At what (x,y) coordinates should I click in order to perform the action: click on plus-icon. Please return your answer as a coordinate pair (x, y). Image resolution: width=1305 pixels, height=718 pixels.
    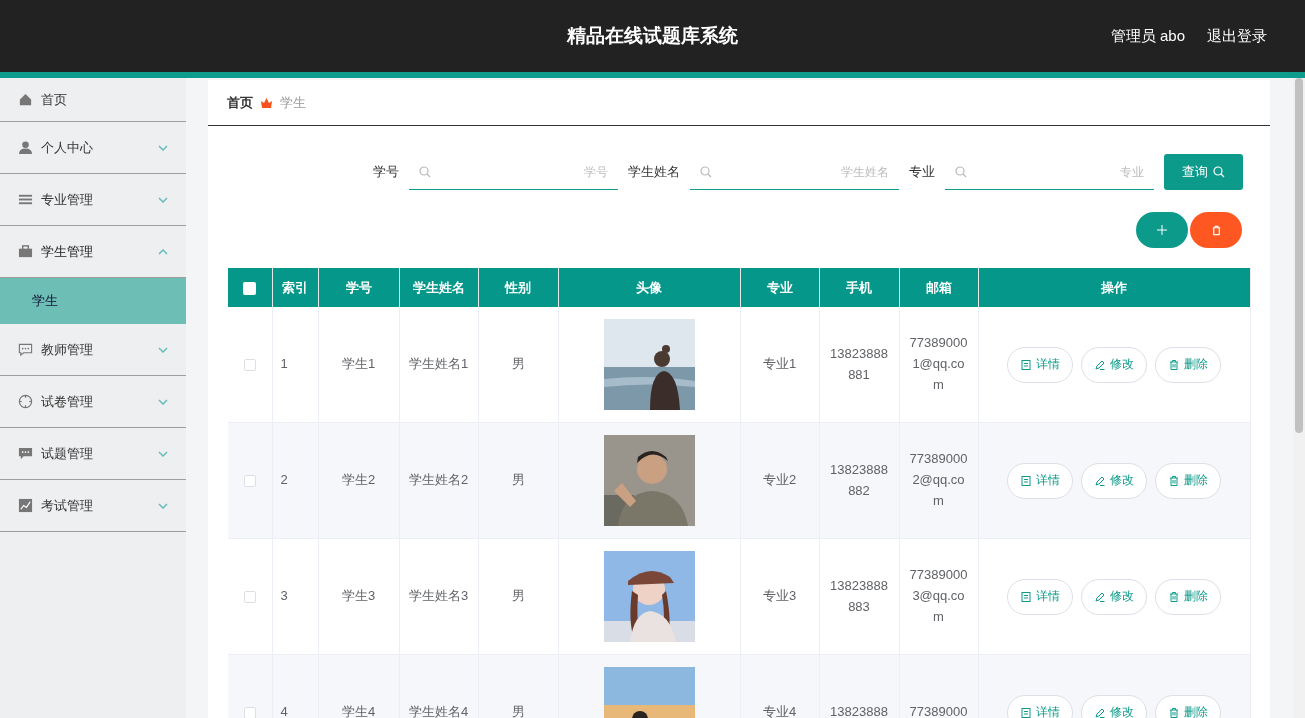
    Looking at the image, I should click on (1162, 230).